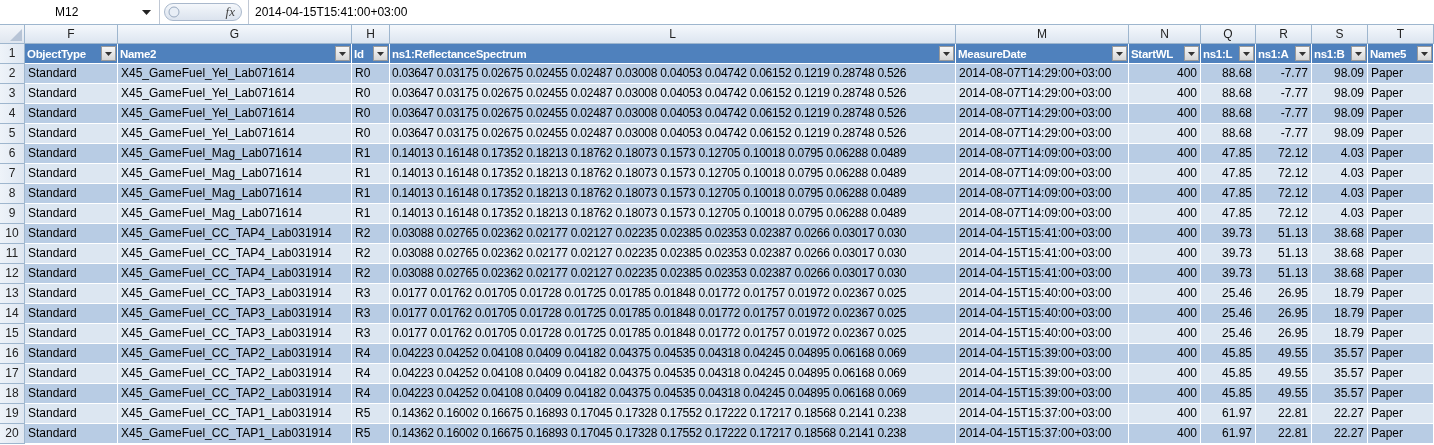 Image resolution: width=1434 pixels, height=445 pixels. Describe the element at coordinates (12, 114) in the screenshot. I see `row-header: 4` at that location.